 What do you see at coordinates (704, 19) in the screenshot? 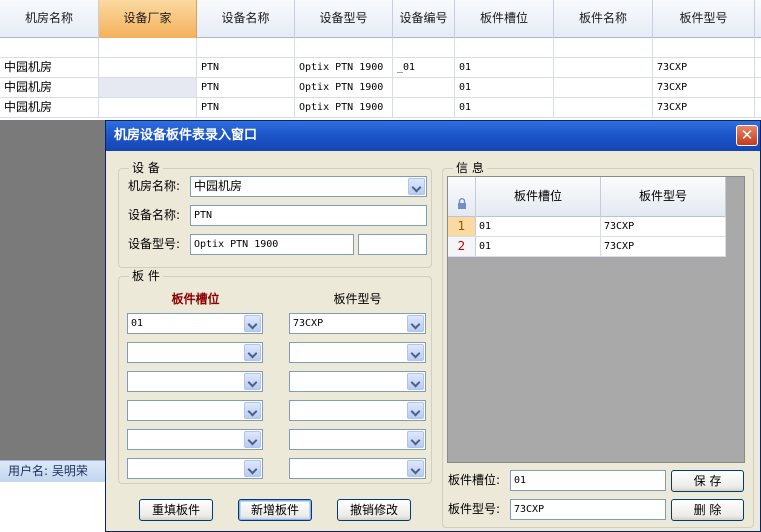
I see `col-header-board-type: 板件型号` at bounding box center [704, 19].